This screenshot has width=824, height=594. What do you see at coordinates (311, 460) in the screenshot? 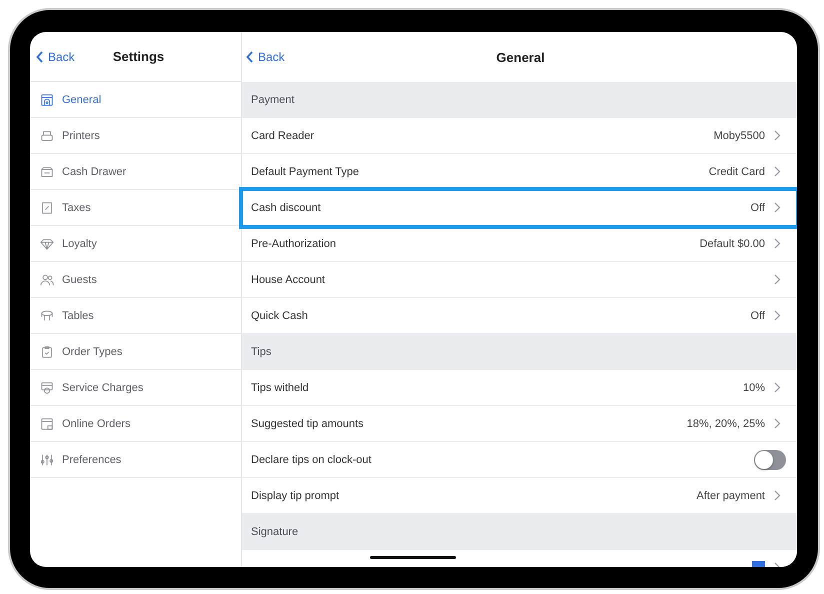
I see `row-label: Declare tips on clock-out` at bounding box center [311, 460].